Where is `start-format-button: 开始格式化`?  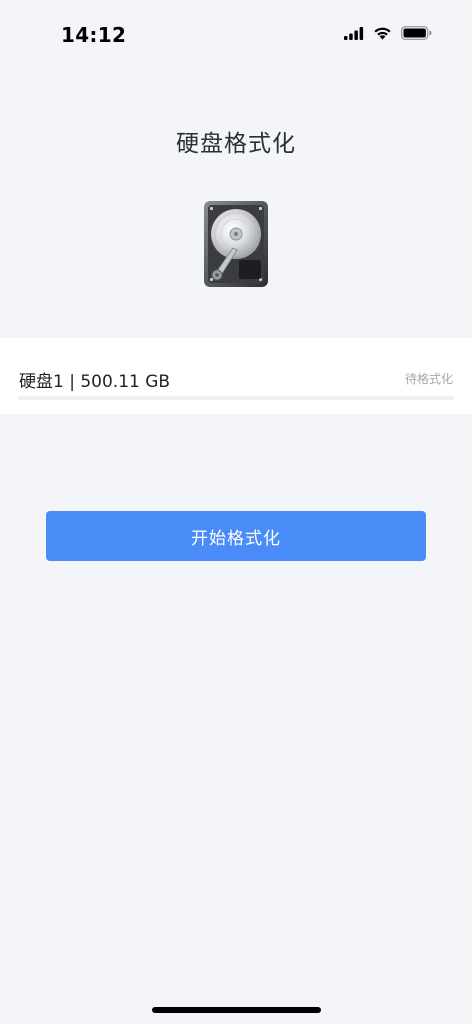 start-format-button: 开始格式化 is located at coordinates (236, 536).